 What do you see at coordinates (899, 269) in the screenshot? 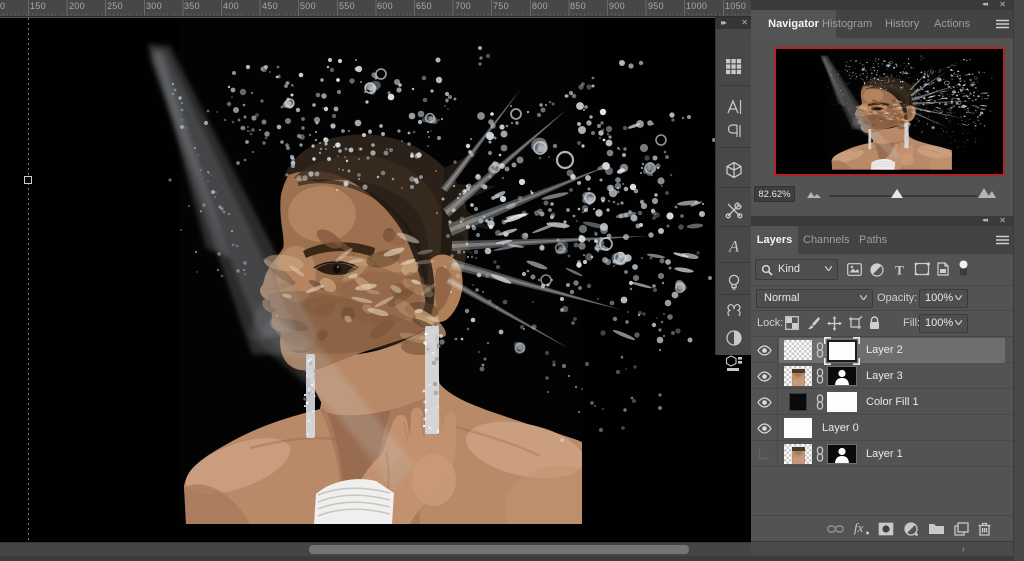
I see `svg-text: T` at bounding box center [899, 269].